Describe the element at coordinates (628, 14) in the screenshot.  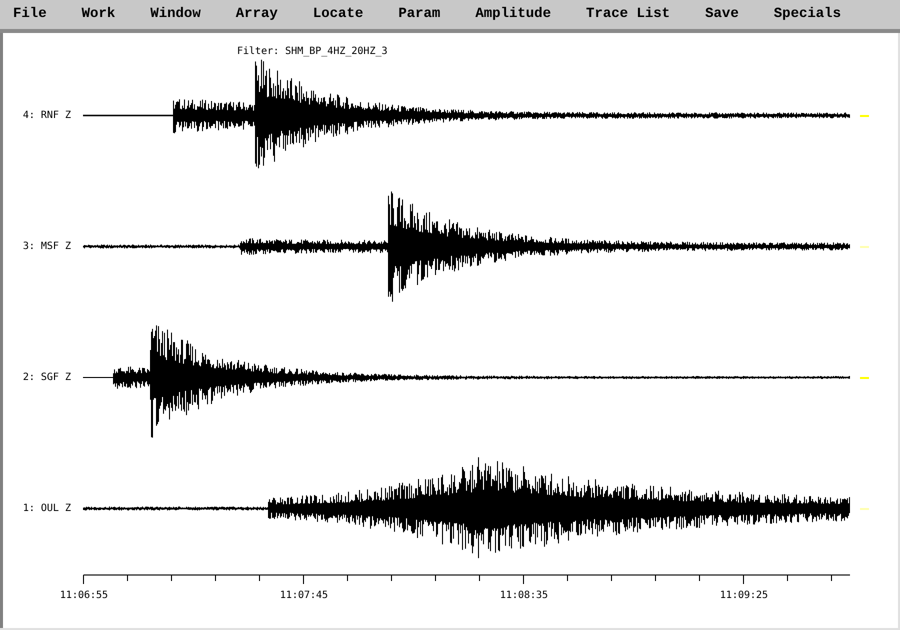
I see `menu-item: Trace List` at that location.